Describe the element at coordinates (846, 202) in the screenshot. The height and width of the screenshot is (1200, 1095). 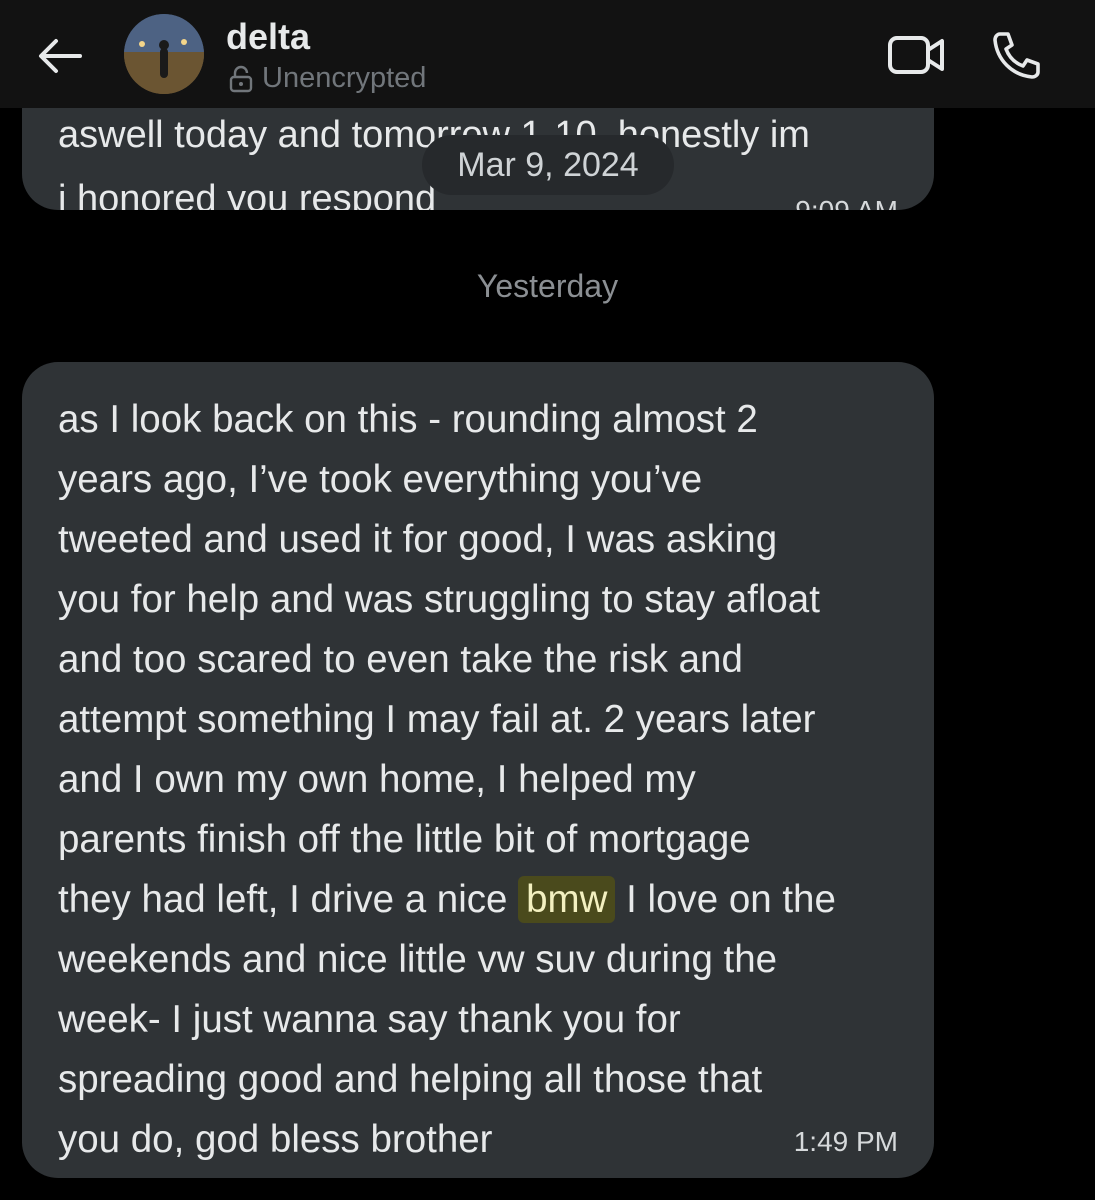
I see `message-timestamp: 9:09 AM` at that location.